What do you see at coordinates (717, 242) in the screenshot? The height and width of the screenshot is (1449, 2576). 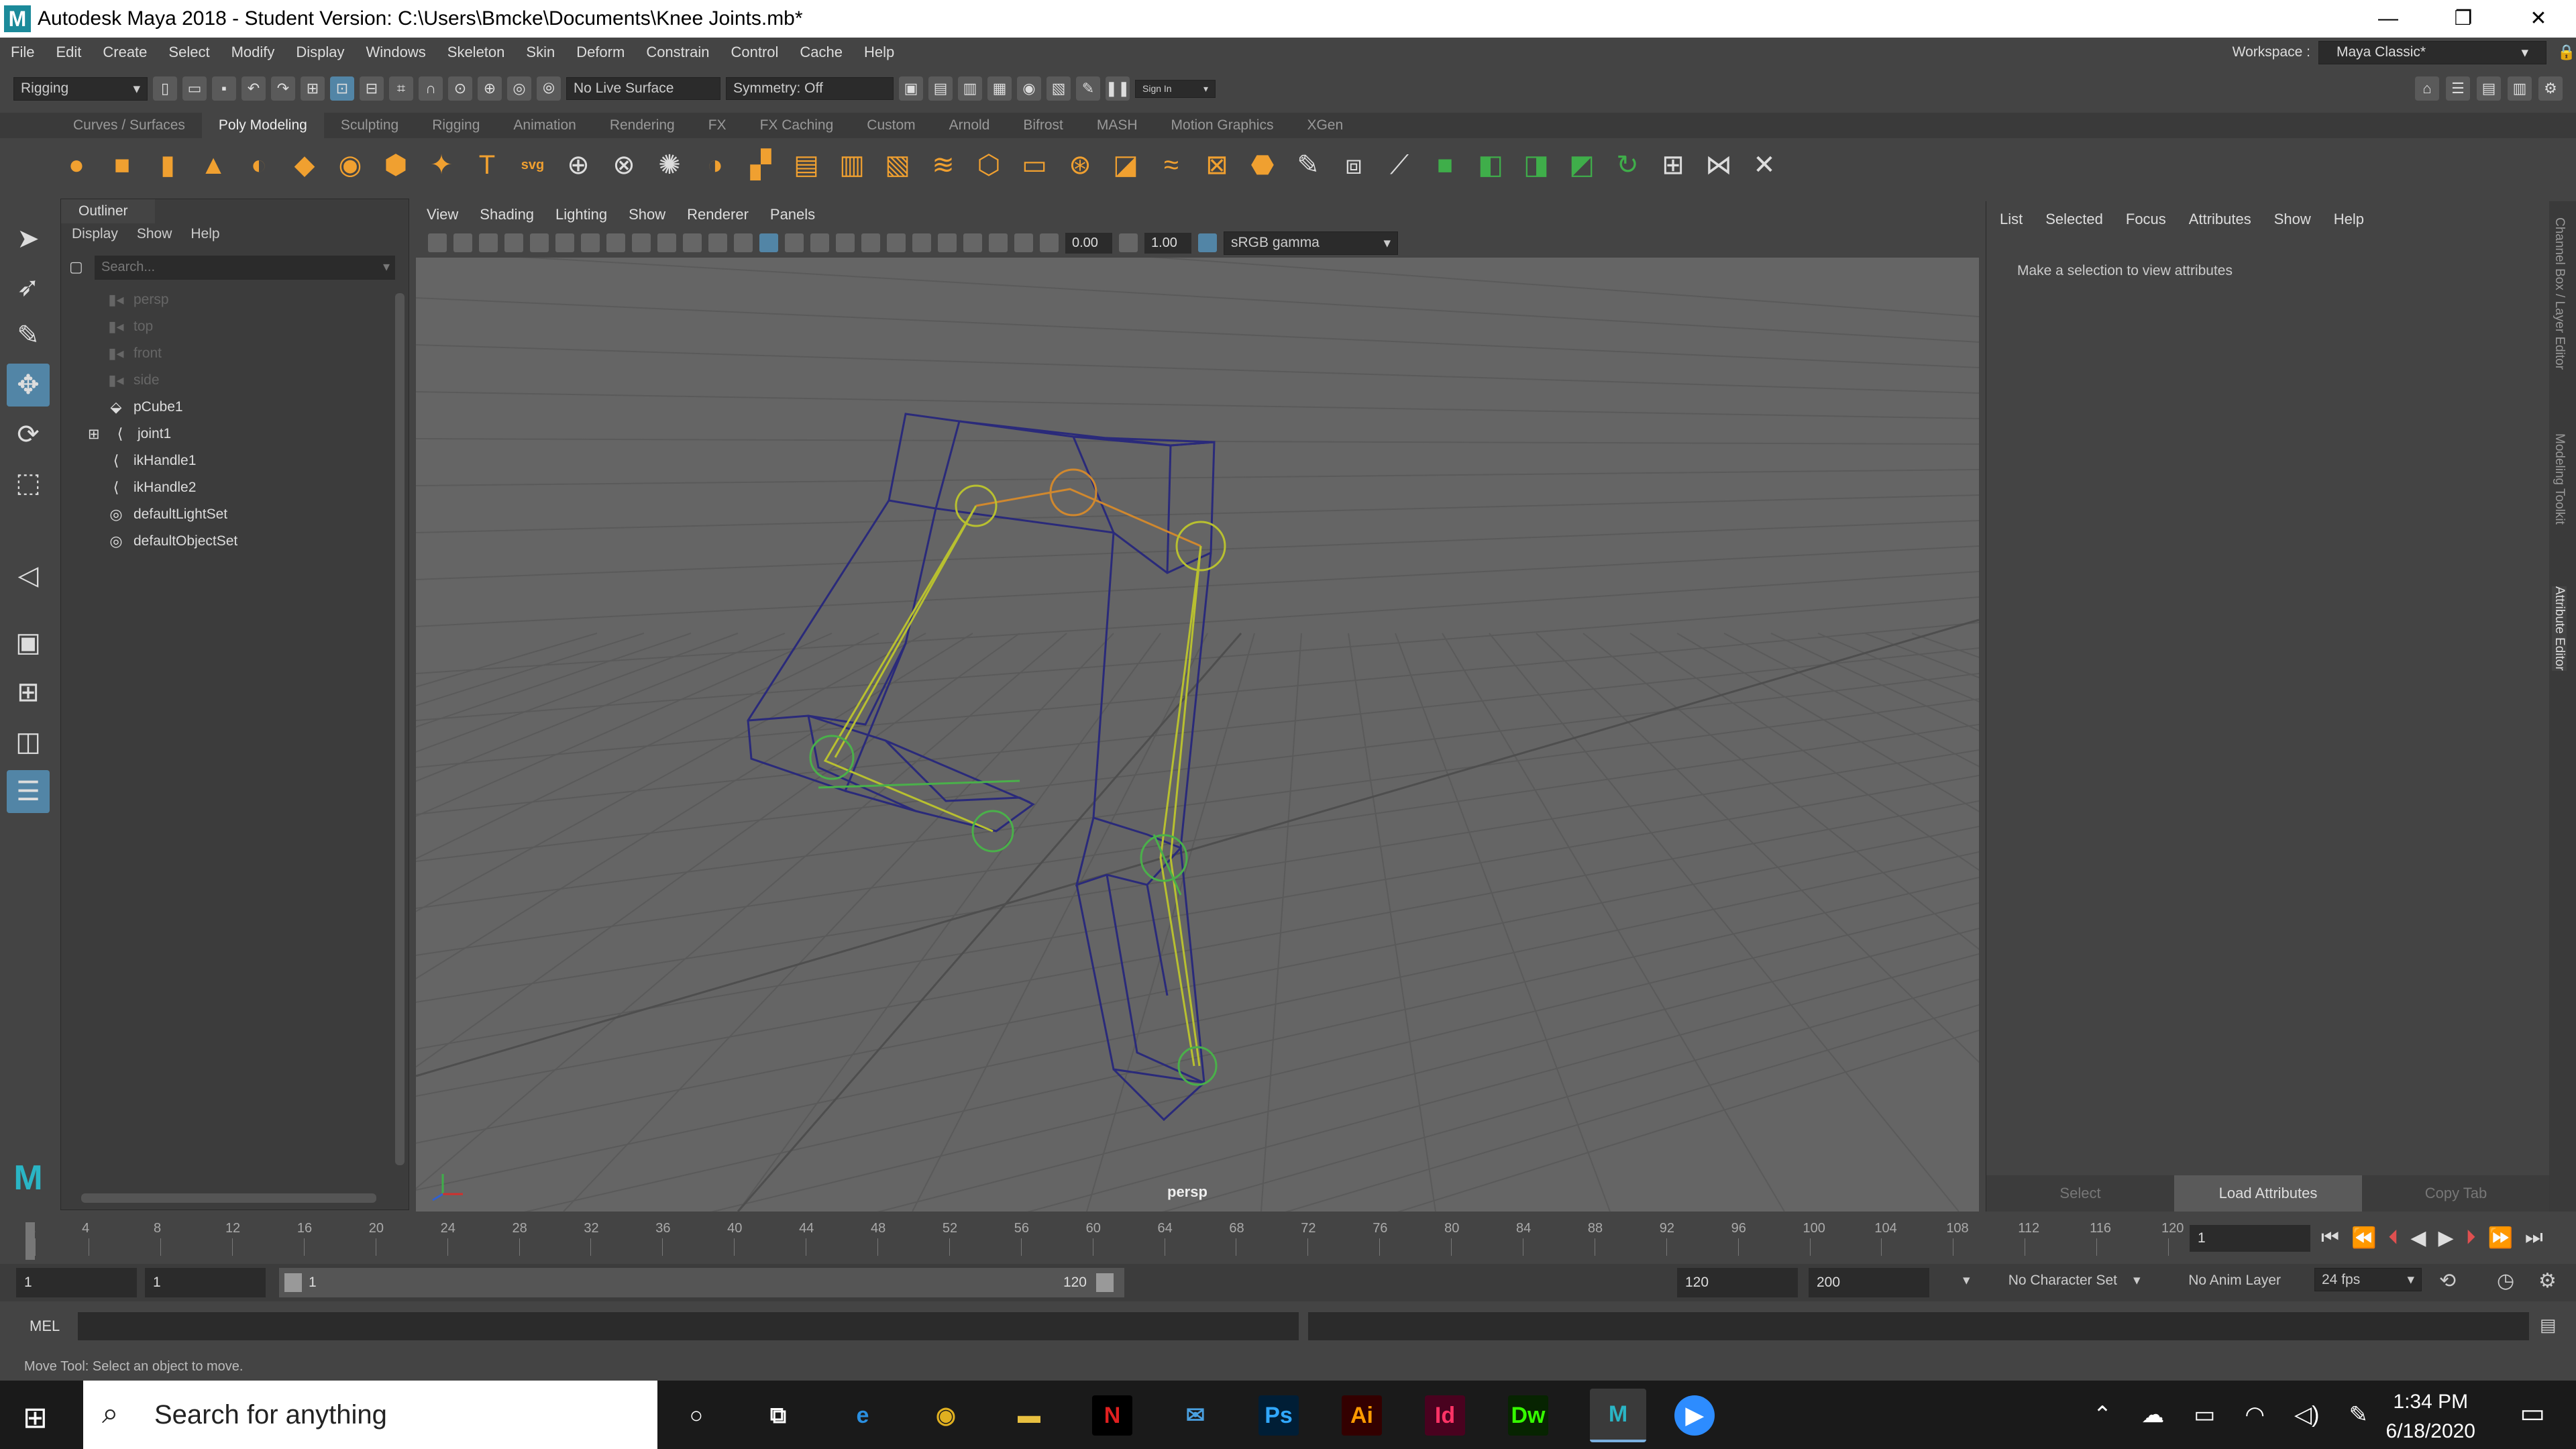 I see `safe-action-icon` at bounding box center [717, 242].